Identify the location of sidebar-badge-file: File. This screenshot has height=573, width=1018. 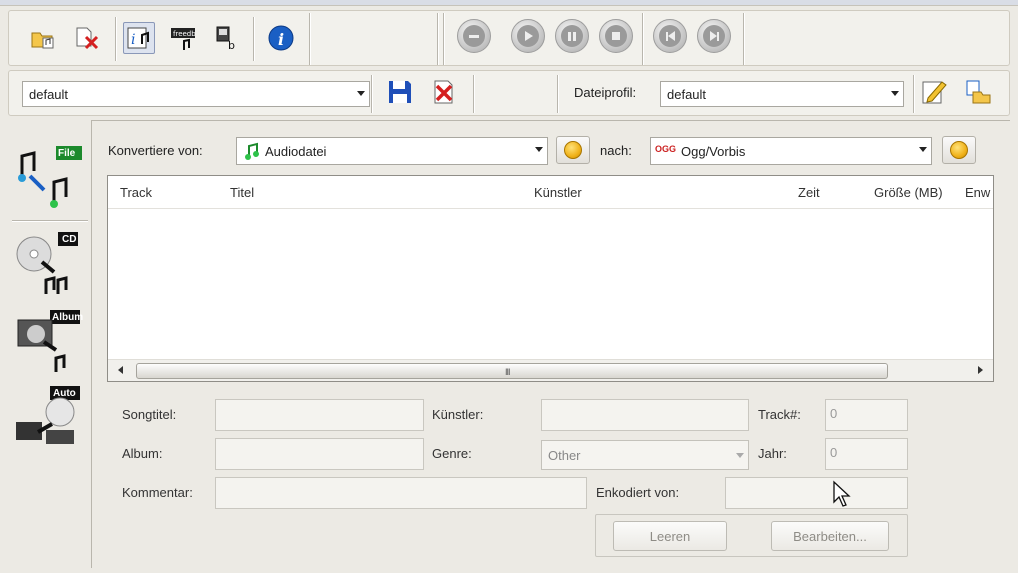
(67, 153).